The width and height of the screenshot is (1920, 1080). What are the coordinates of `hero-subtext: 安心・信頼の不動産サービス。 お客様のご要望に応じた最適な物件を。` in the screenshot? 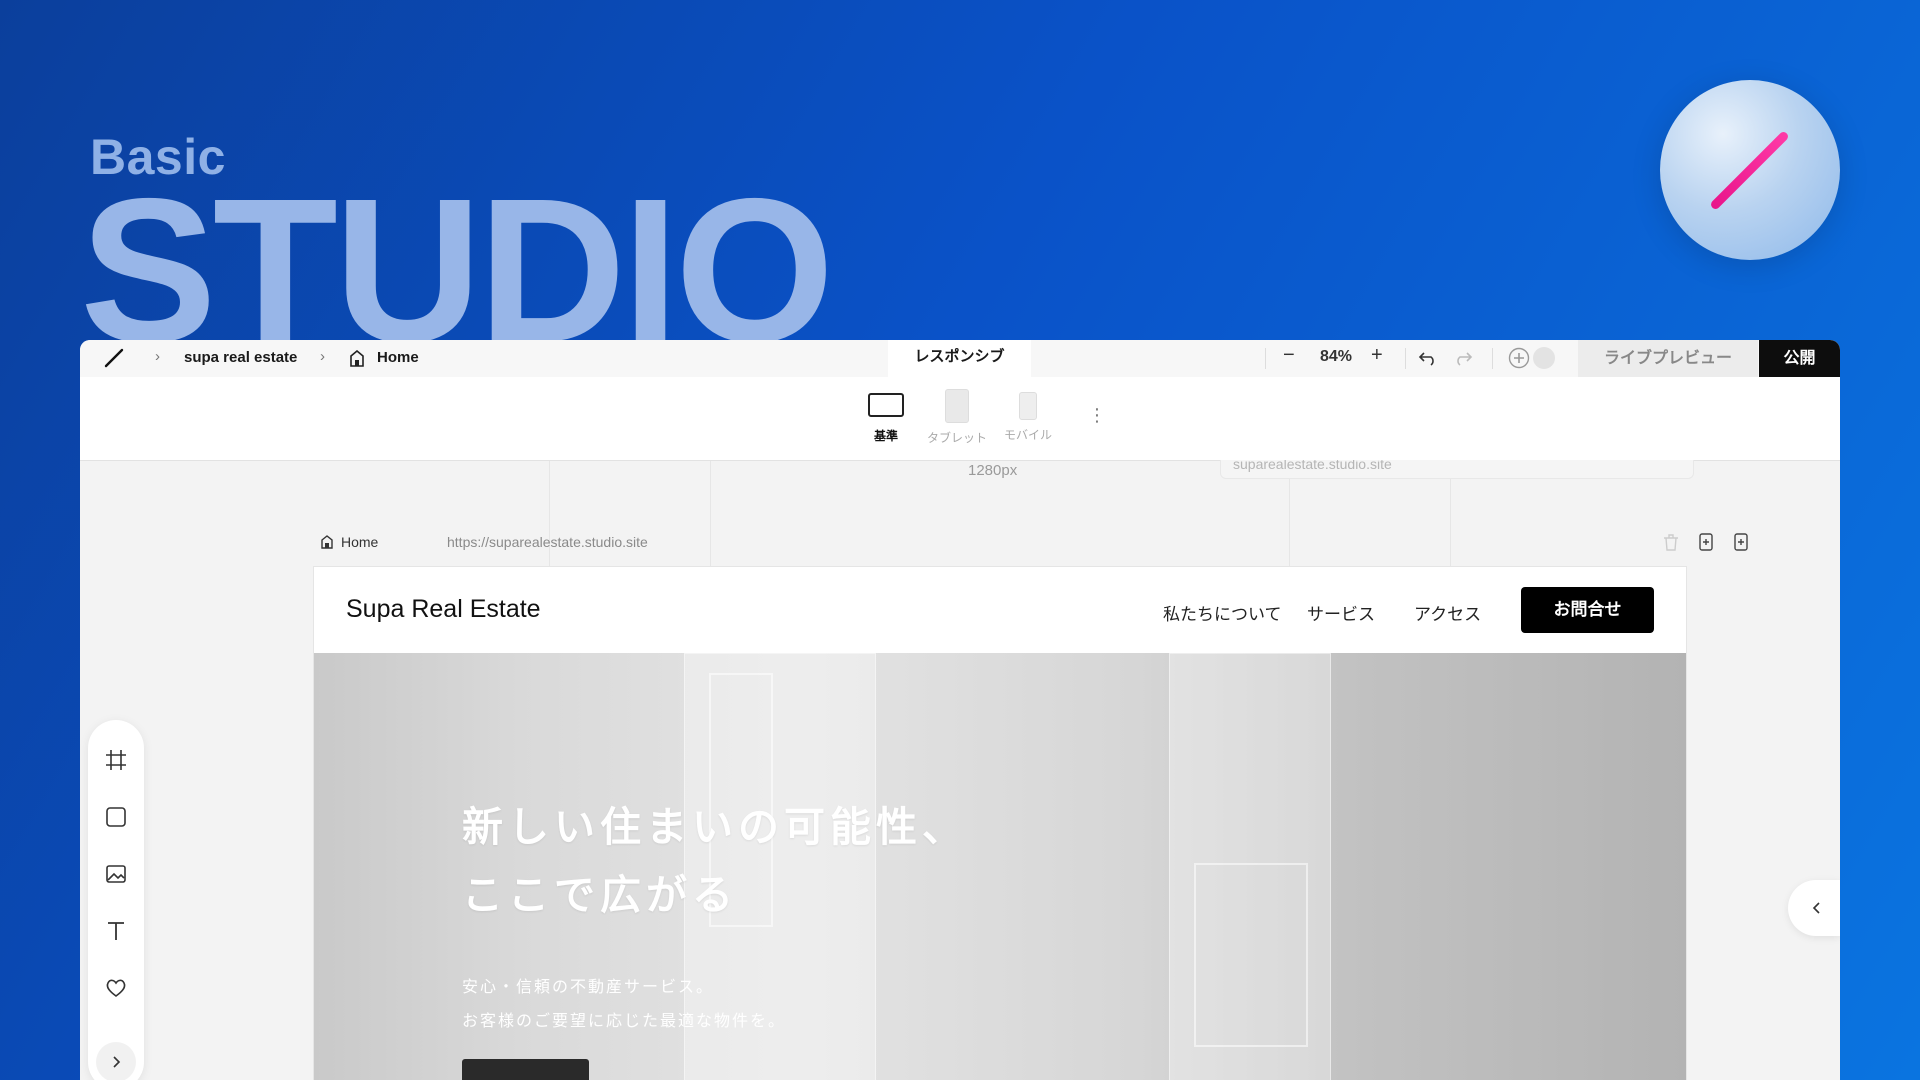 It's located at (624, 1005).